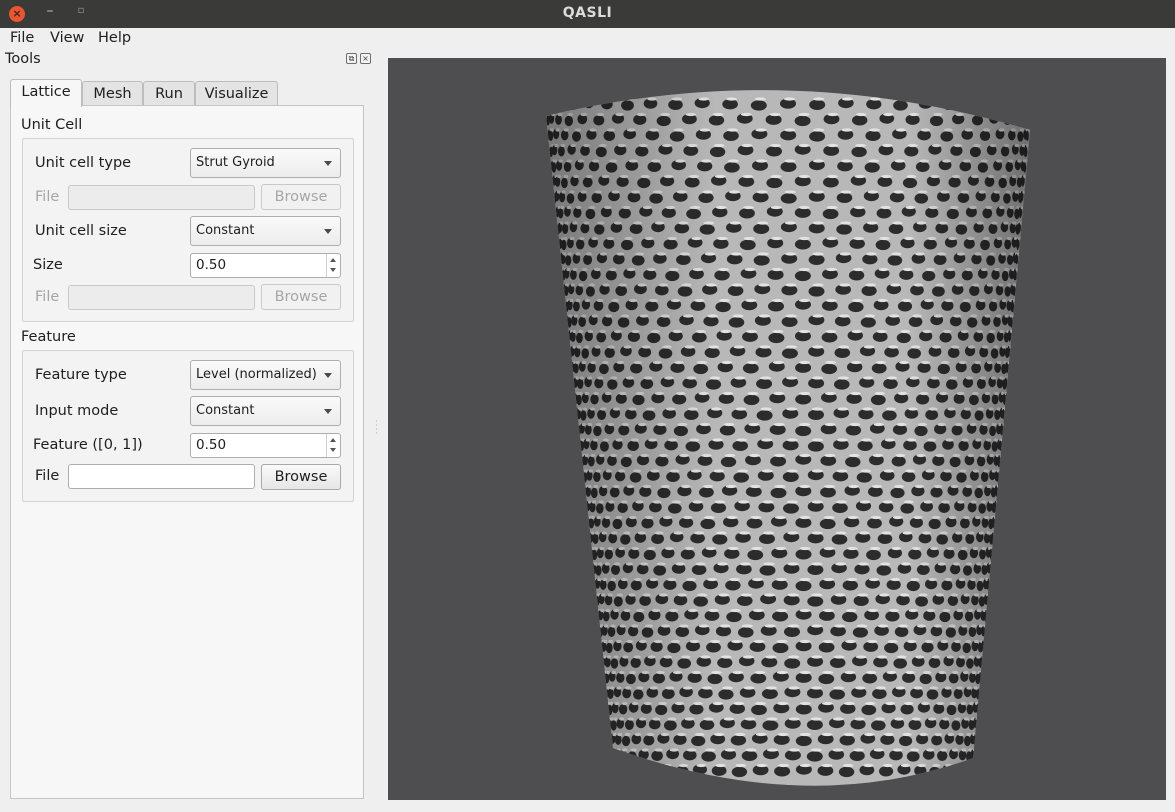 The width and height of the screenshot is (1175, 812). I want to click on dock-splitter-handle: · · · ·, so click(376, 429).